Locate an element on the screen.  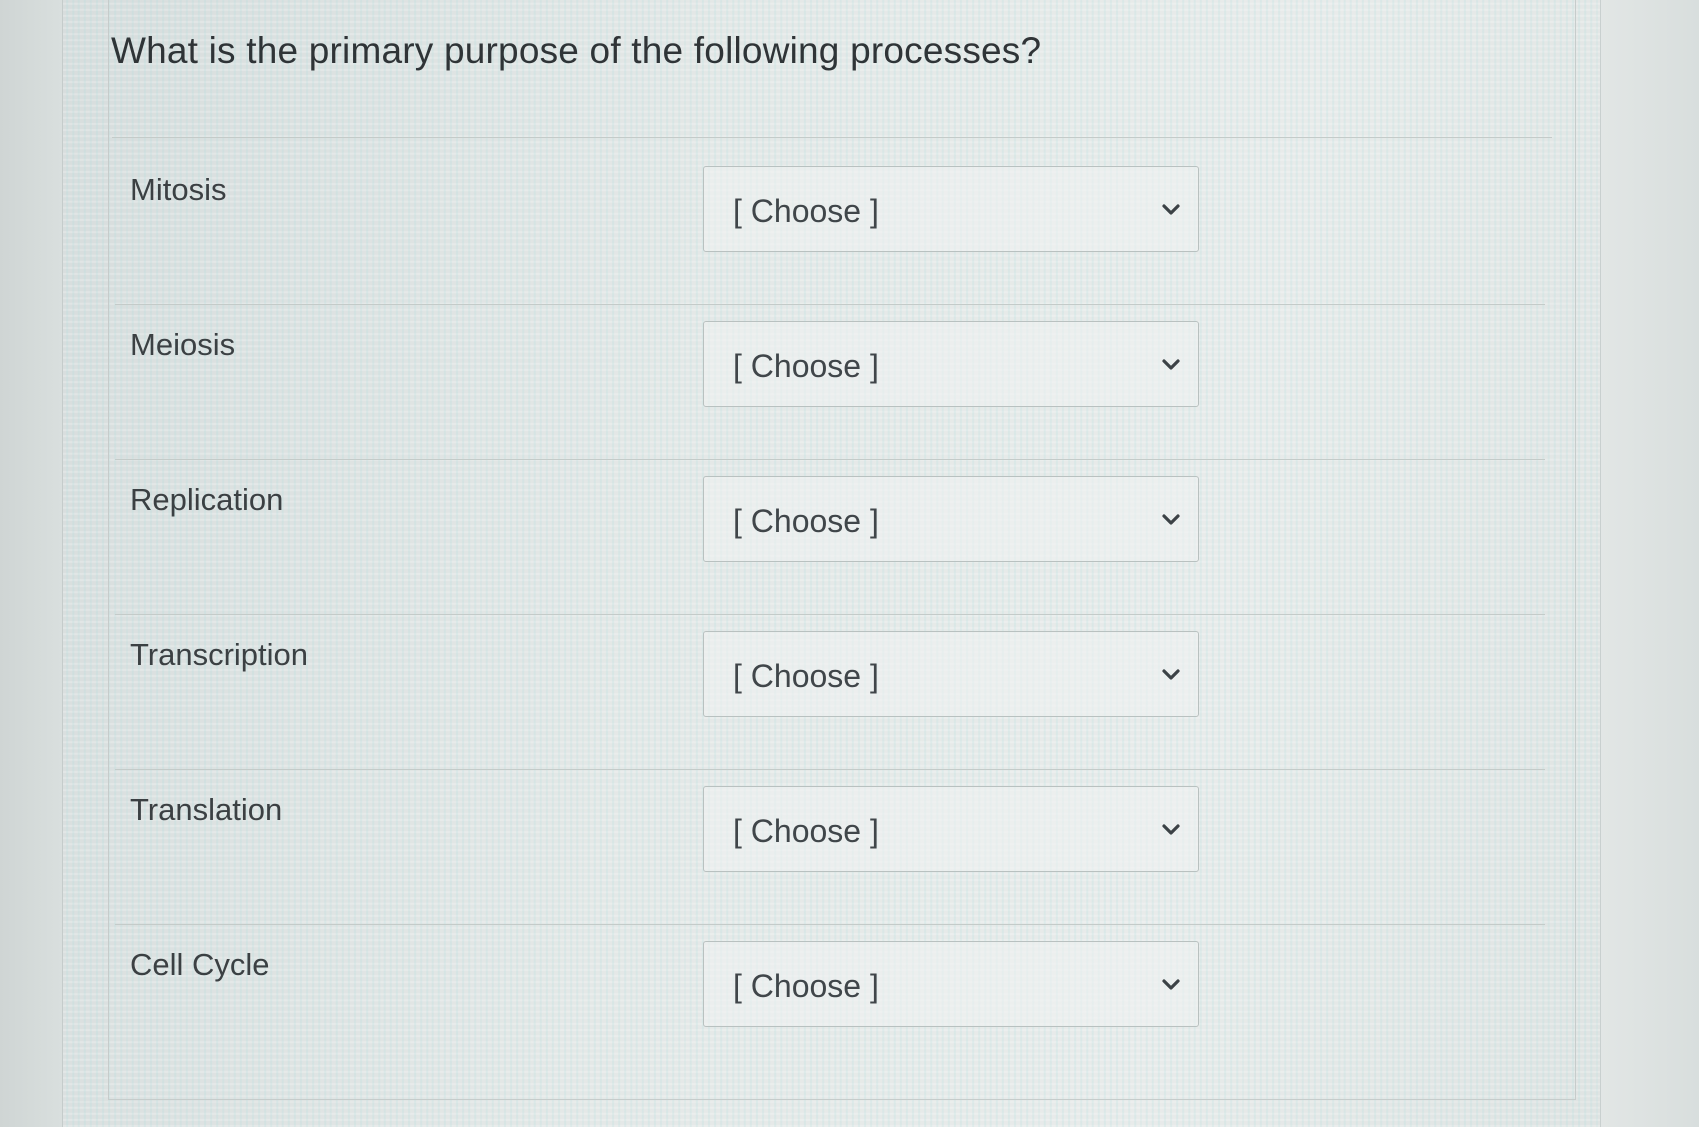
screen-left-edge is located at coordinates (31, 563).